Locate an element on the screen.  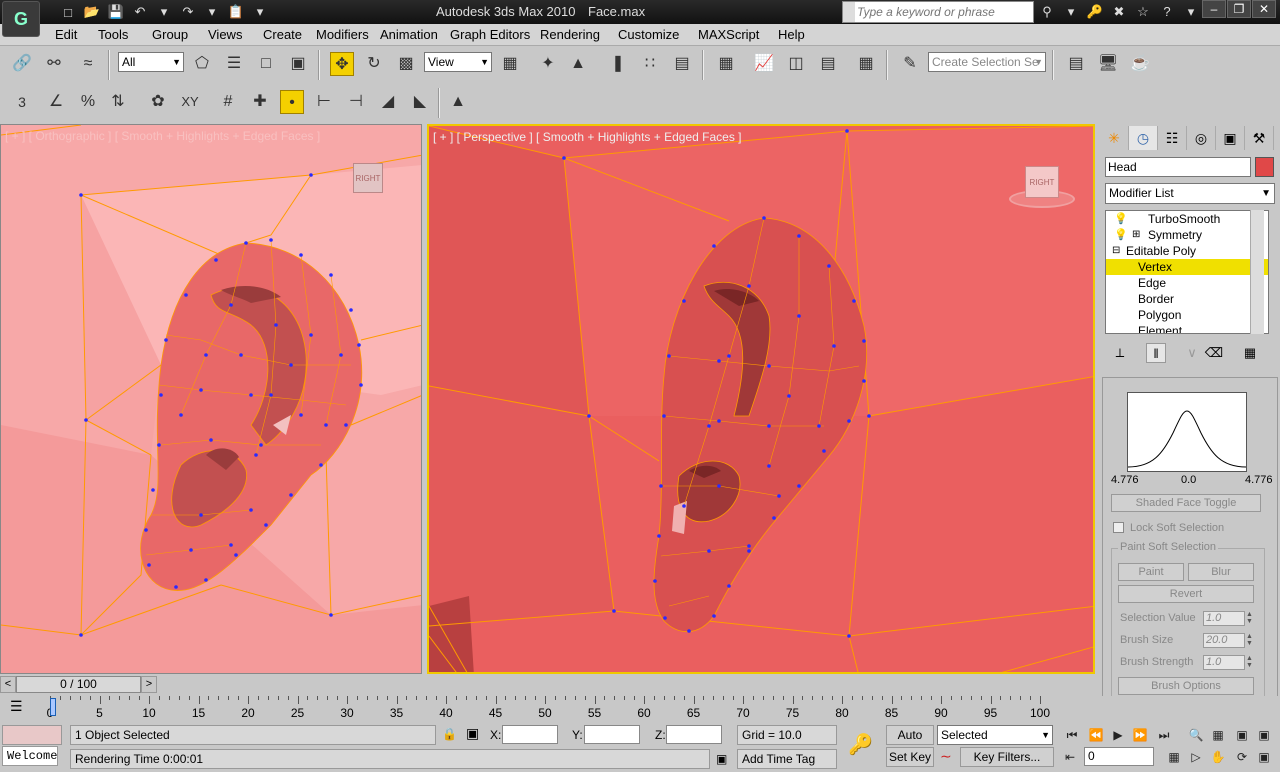
absolute-mode-icon: ▣ is located at coordinates (472, 733).